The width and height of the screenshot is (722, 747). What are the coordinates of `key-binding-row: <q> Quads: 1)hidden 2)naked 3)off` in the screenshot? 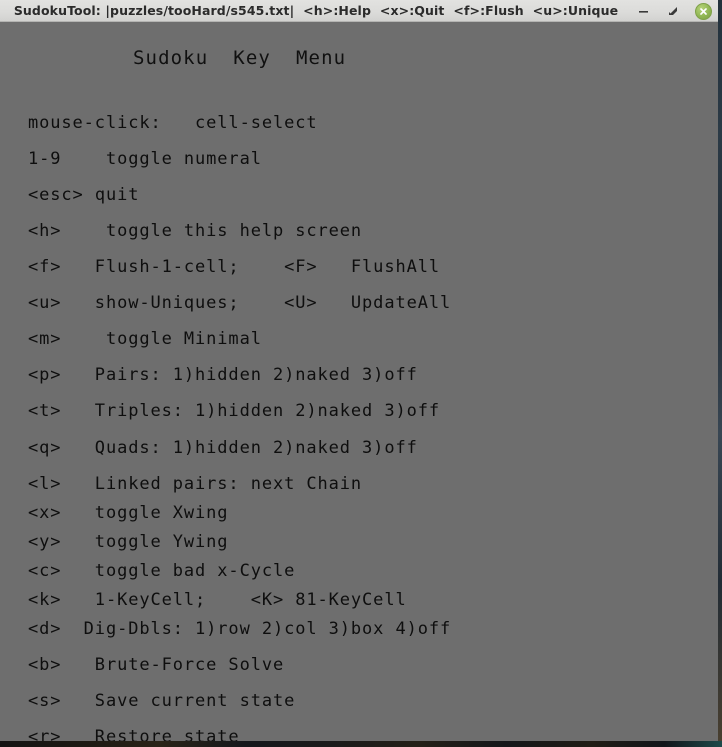 It's located at (223, 448).